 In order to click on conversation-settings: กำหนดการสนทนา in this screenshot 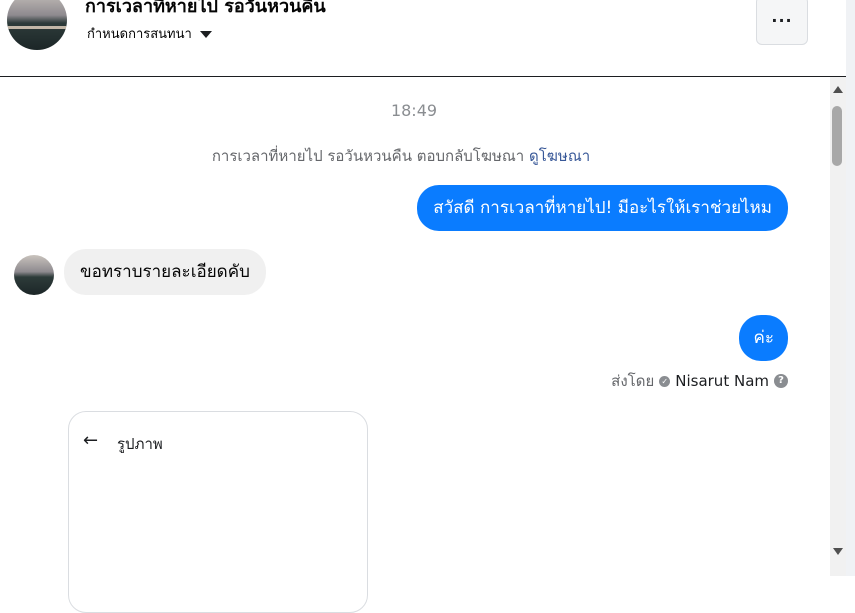, I will do `click(149, 33)`.